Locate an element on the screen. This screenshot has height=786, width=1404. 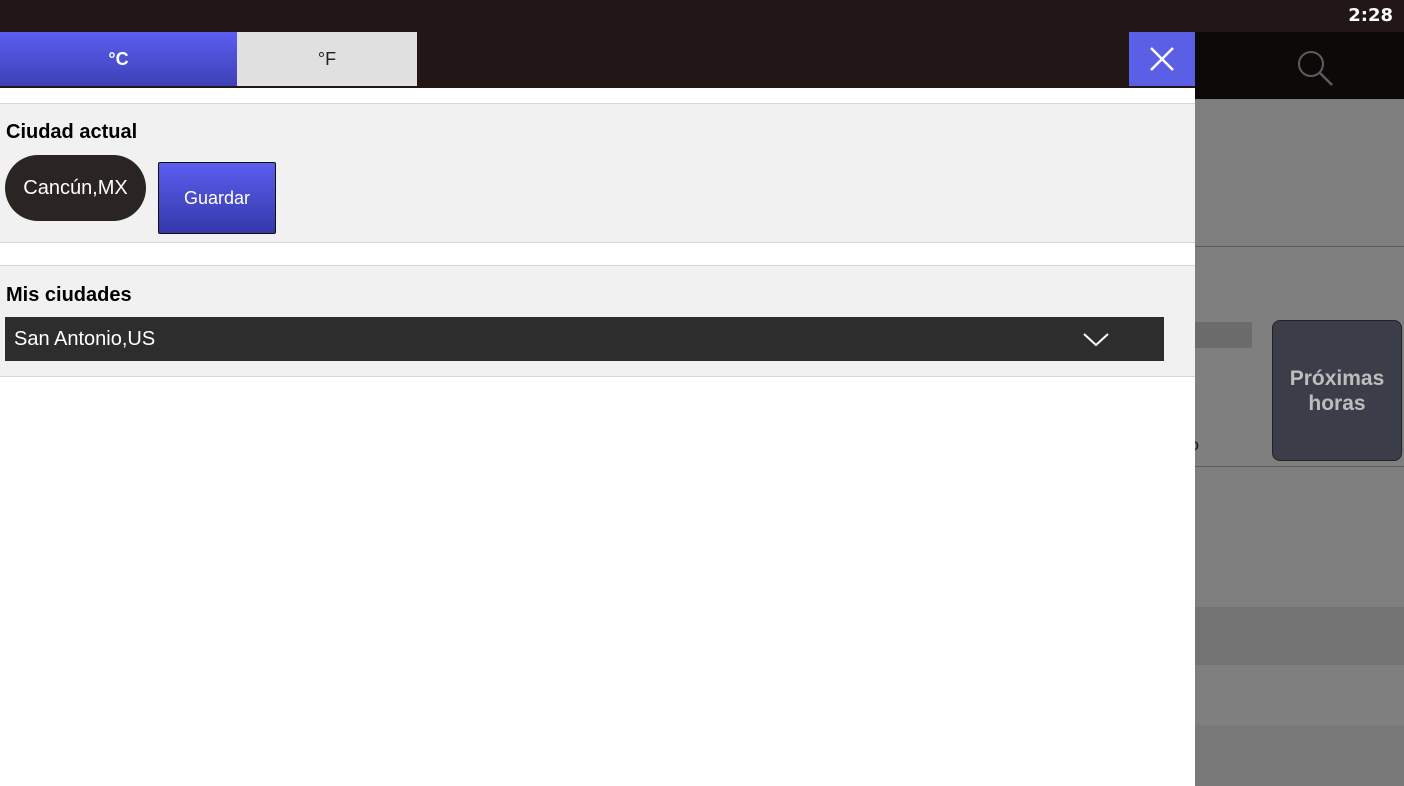
current-city-pill: Cancún,MX is located at coordinates (75, 188).